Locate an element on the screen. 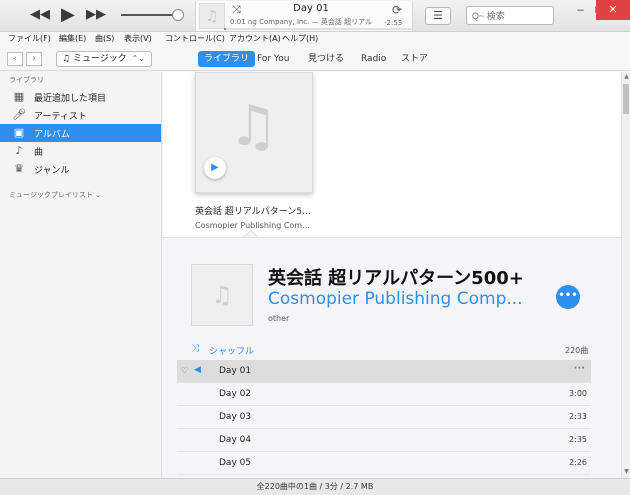  menu-account: アカウント(A) is located at coordinates (255, 38).